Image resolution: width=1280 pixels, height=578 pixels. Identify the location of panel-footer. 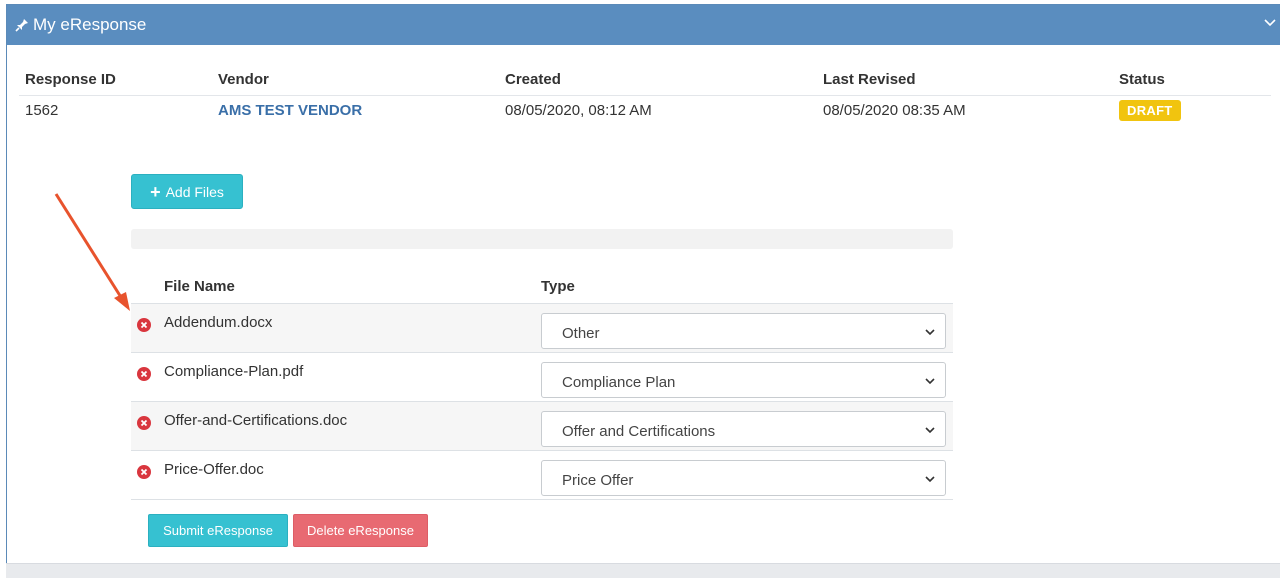
(643, 570).